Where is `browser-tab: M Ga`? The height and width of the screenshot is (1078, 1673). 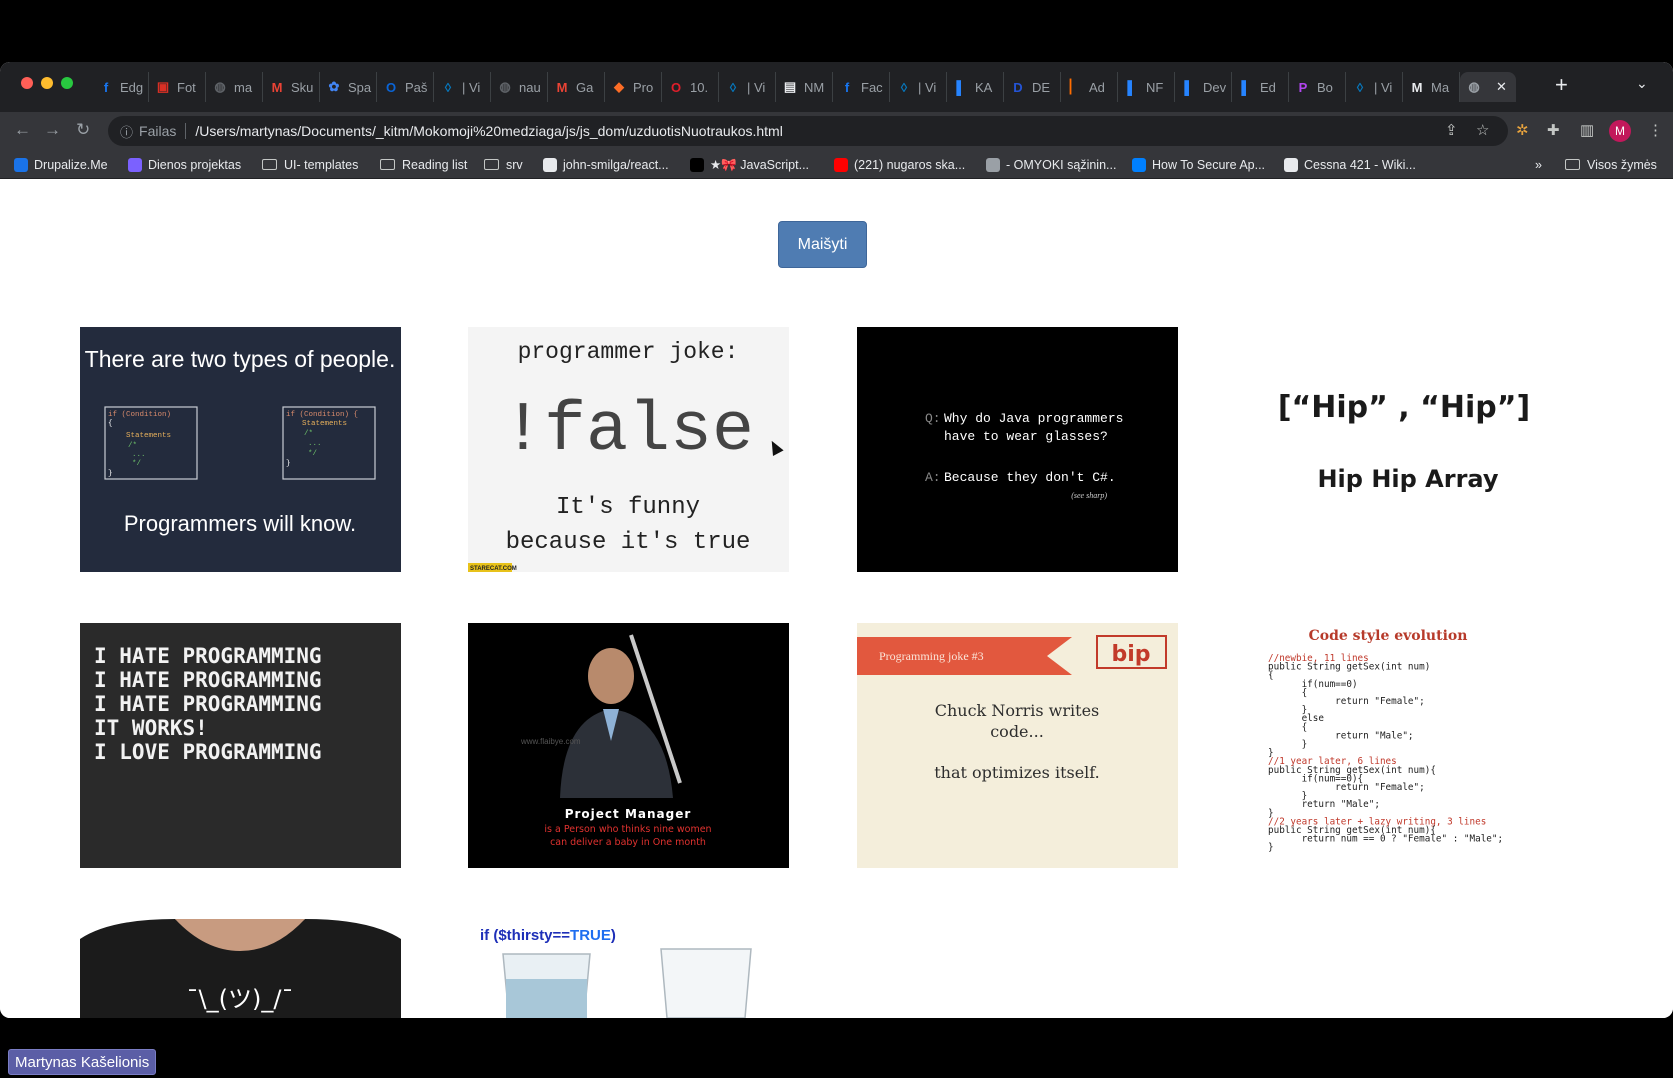
browser-tab: M Ga is located at coordinates (576, 87).